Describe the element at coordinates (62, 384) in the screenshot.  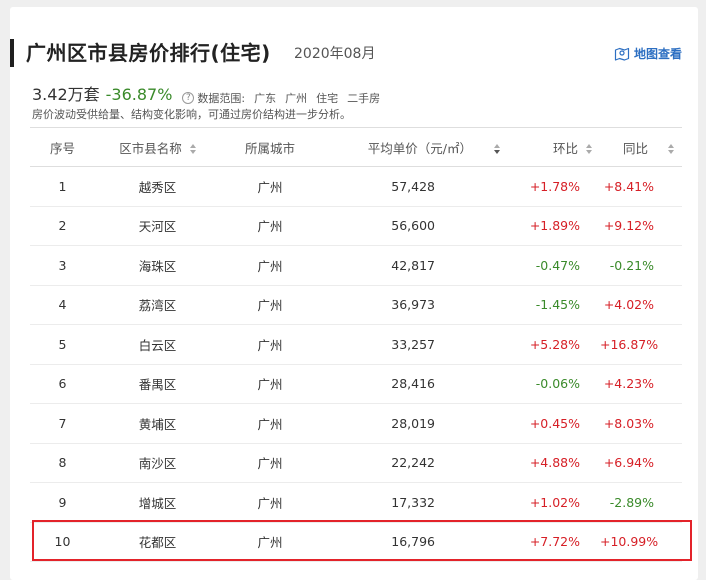
I see `rank-cell: 6` at that location.